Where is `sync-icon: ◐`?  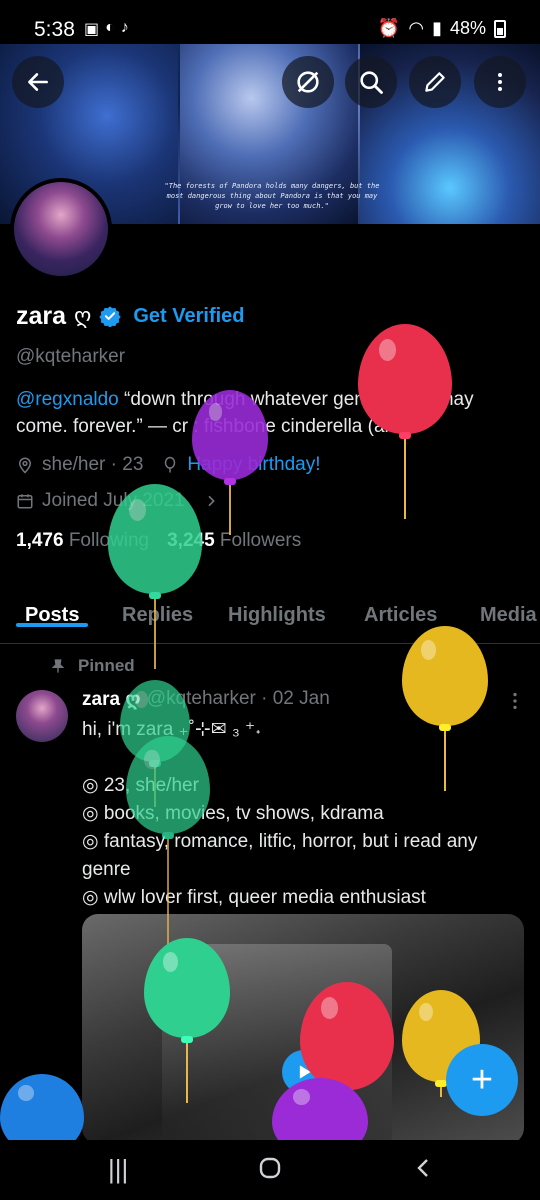
sync-icon: ◐ is located at coordinates (110, 27).